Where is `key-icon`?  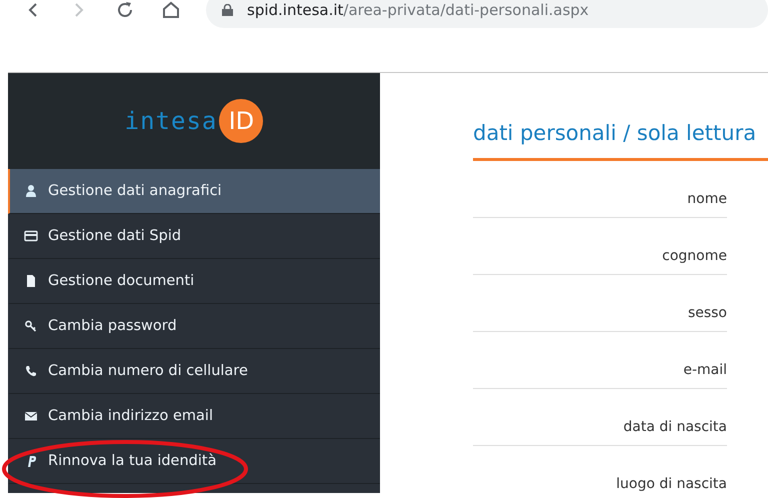
key-icon is located at coordinates (31, 326).